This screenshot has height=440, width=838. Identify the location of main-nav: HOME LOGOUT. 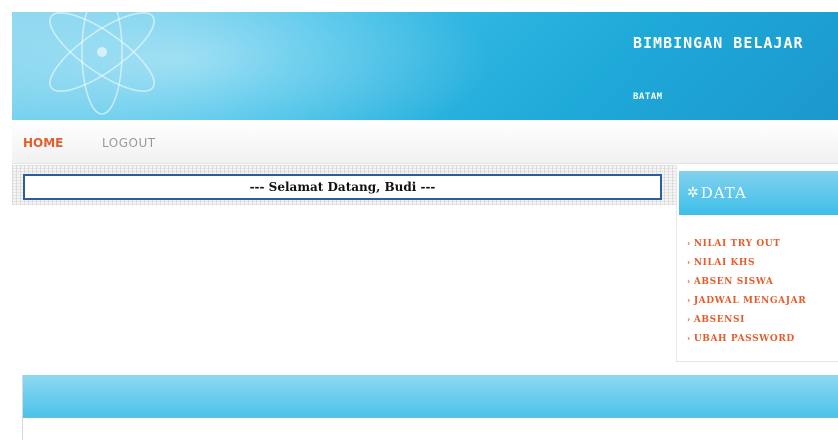
(425, 142).